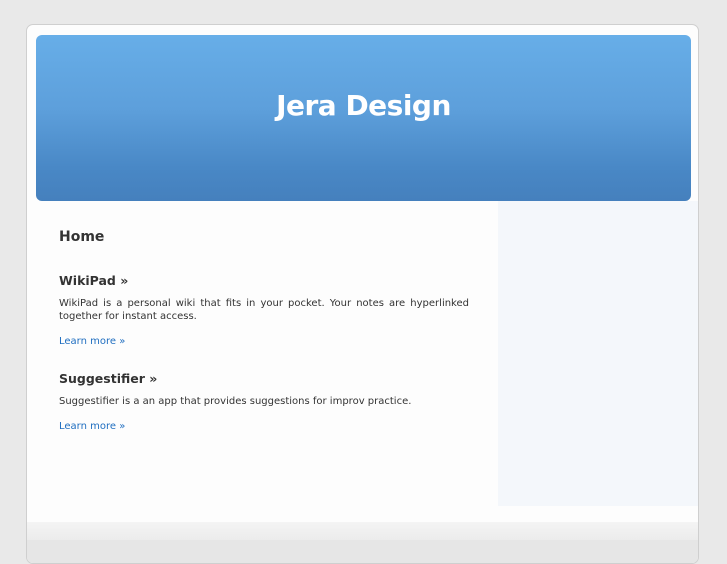  Describe the element at coordinates (92, 341) in the screenshot. I see `learn-more-link-wikipad: Learn more »` at that location.